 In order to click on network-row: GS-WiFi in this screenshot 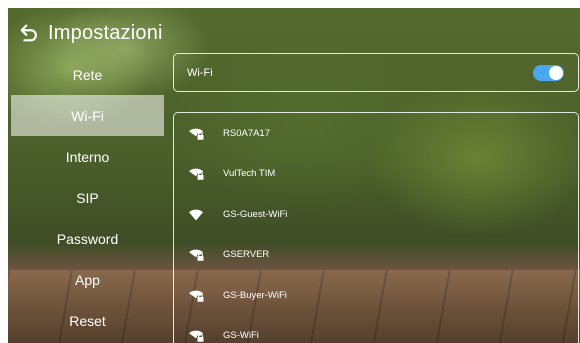, I will do `click(376, 329)`.